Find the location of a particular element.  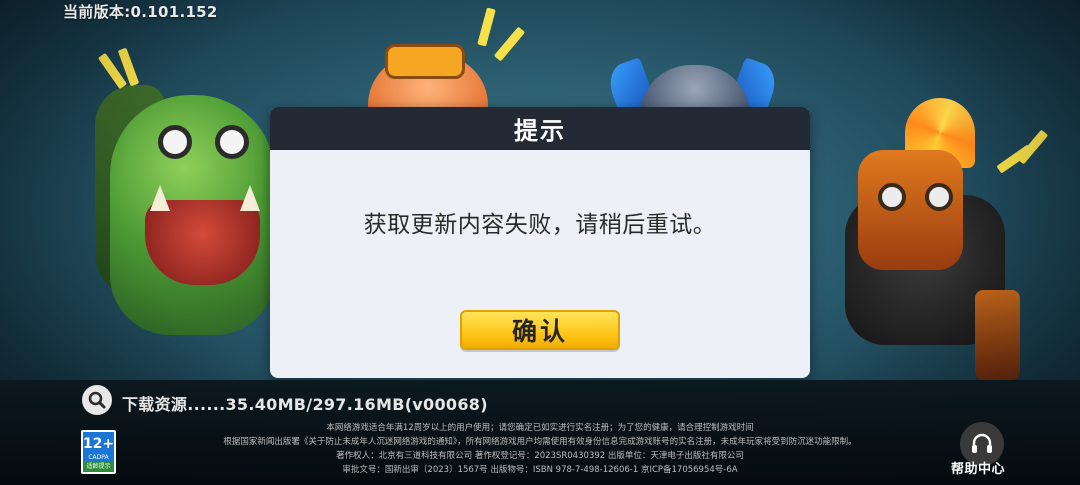

dialog-title: 提示 is located at coordinates (540, 131).